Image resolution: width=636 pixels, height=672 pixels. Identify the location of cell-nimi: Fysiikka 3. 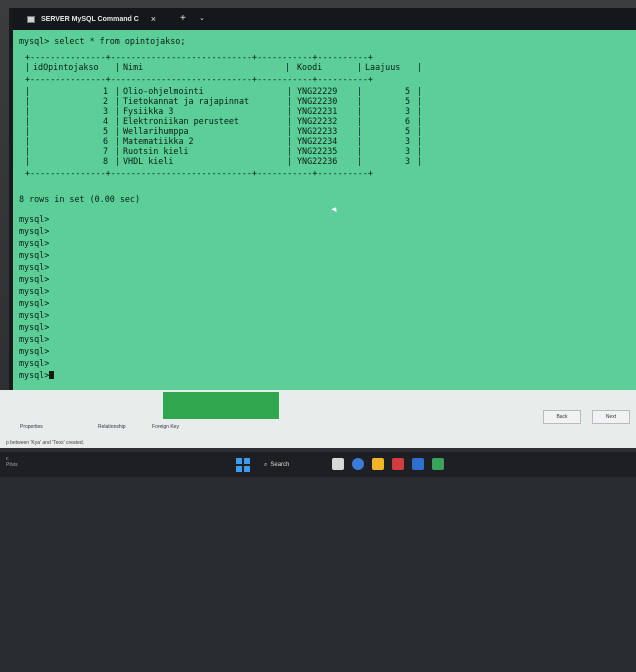
(148, 111).